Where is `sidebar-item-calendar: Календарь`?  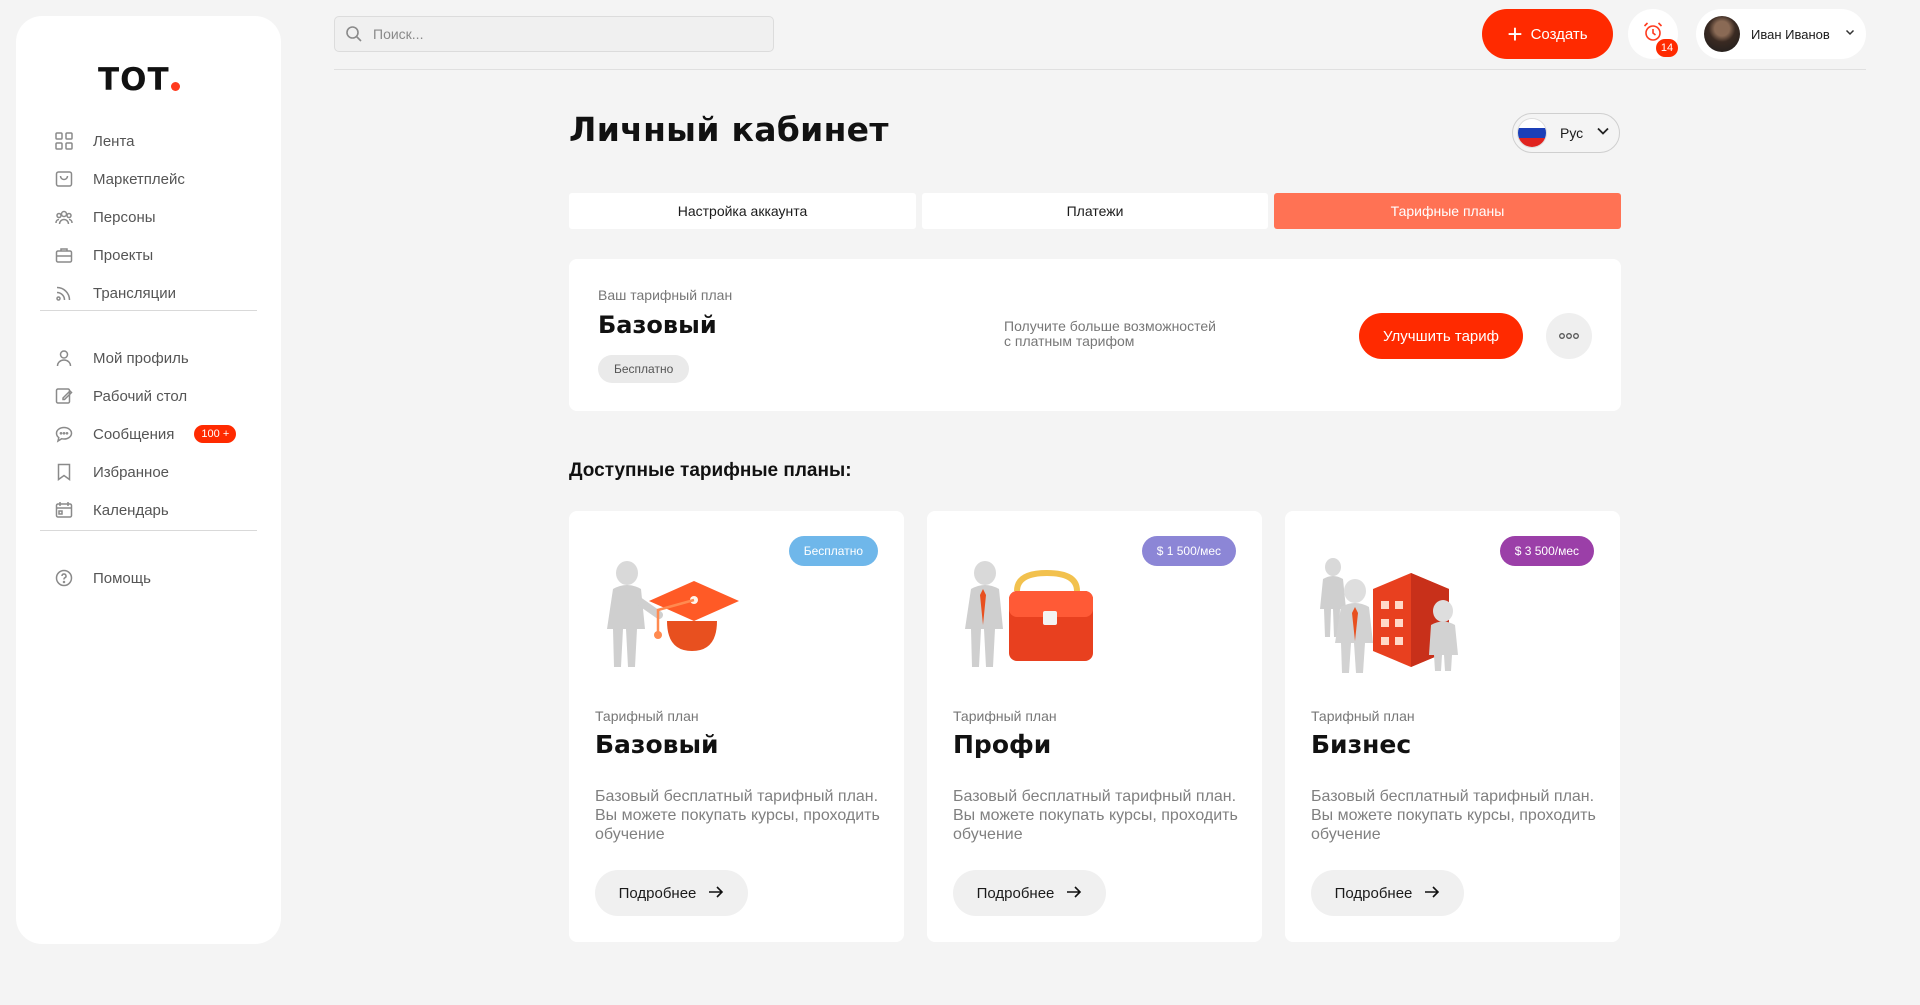
sidebar-item-calendar: Календарь is located at coordinates (111, 510).